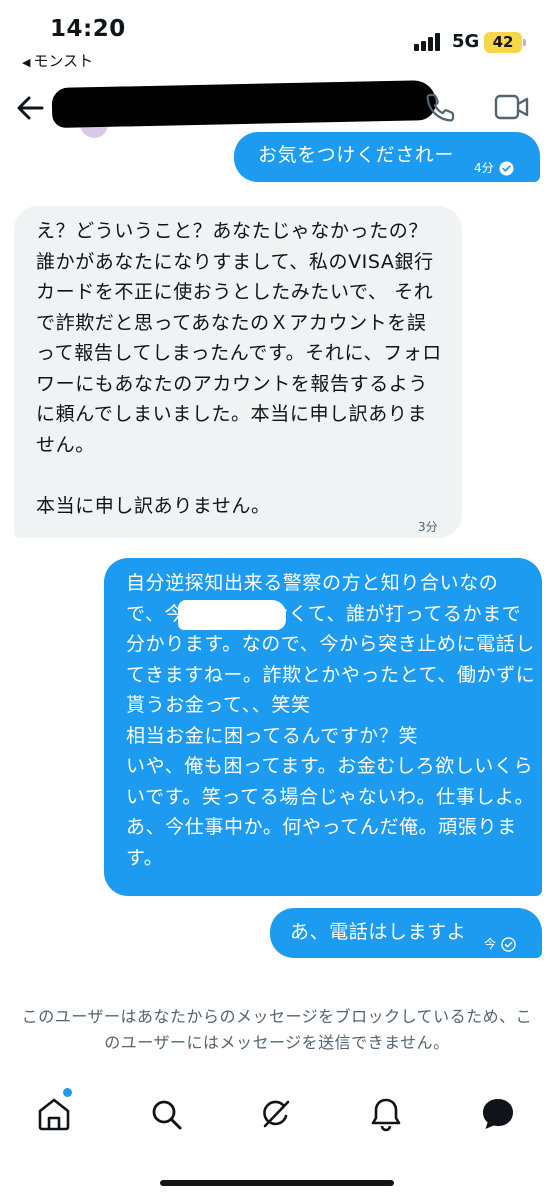 The image size is (554, 1200). Describe the element at coordinates (506, 168) in the screenshot. I see `read-check-icon` at that location.